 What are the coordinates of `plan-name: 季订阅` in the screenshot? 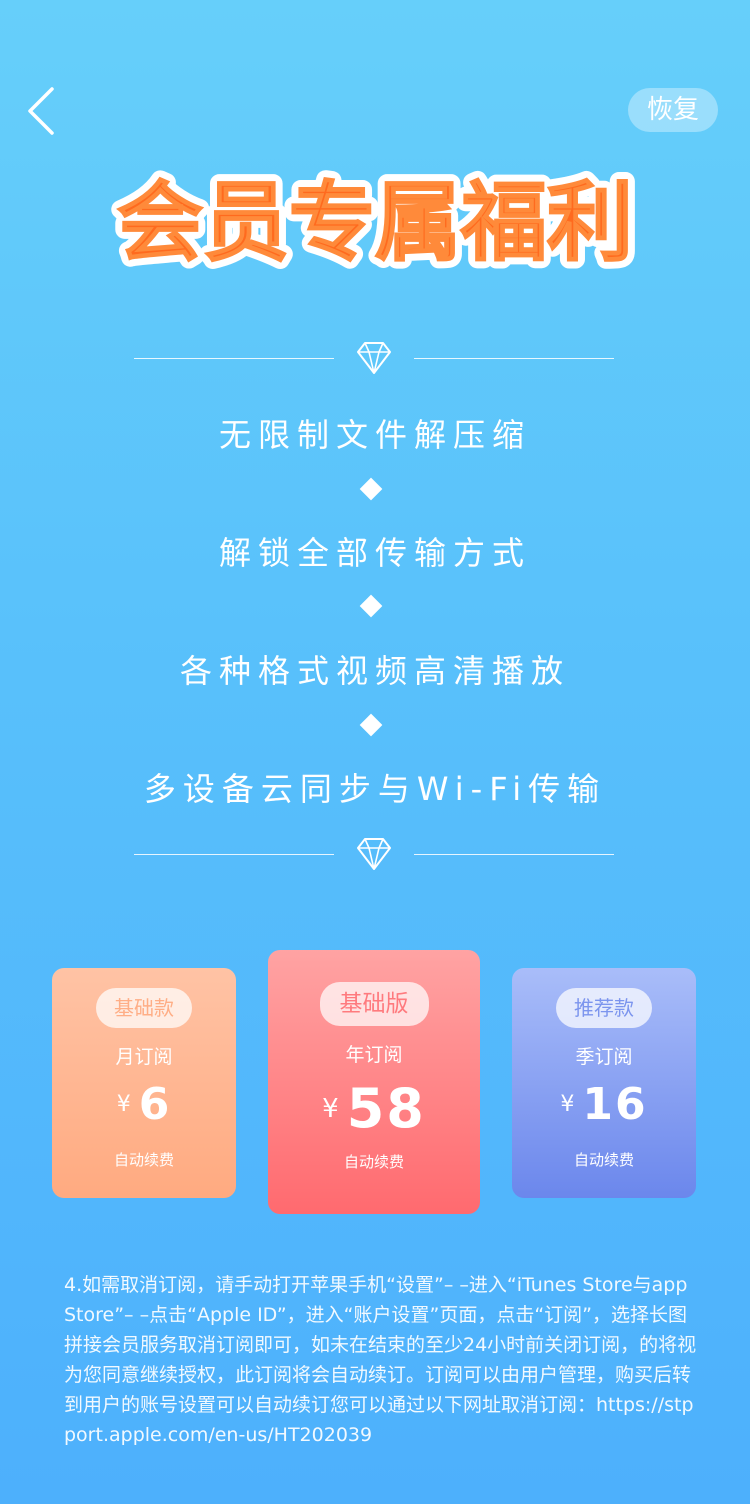 It's located at (604, 1057).